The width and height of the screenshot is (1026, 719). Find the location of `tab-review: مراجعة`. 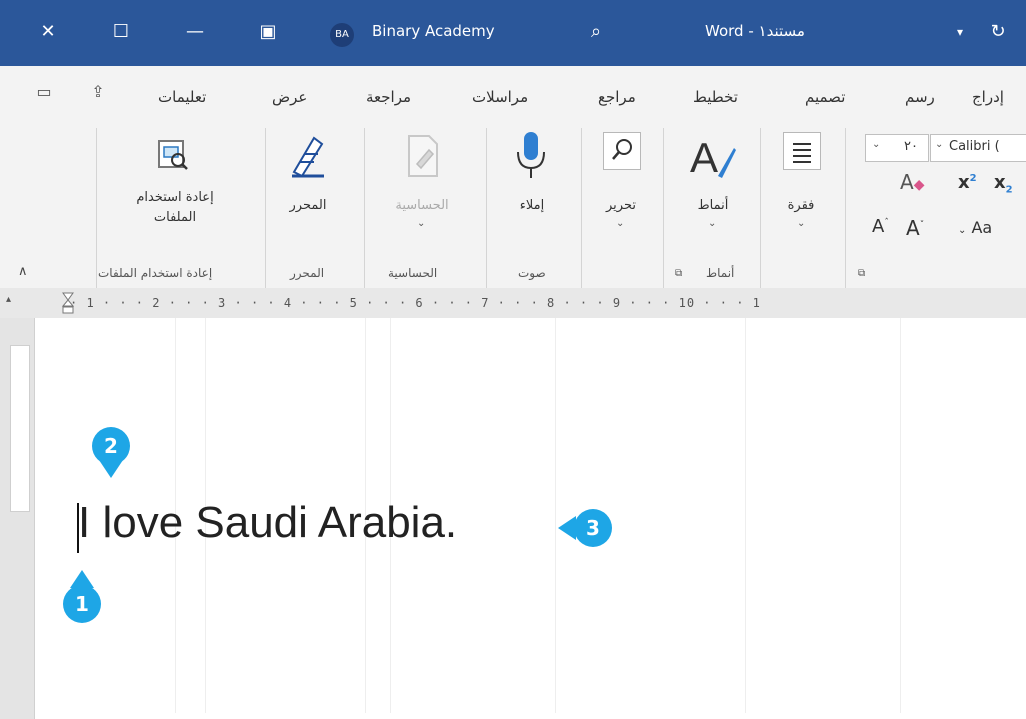

tab-review: مراجعة is located at coordinates (388, 97).